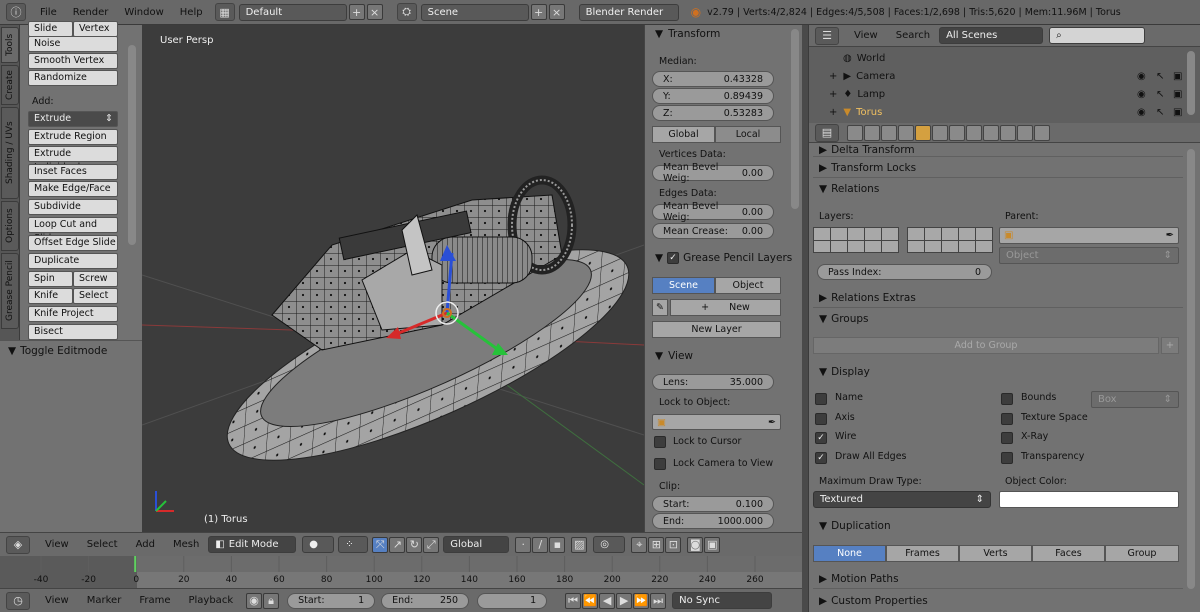  Describe the element at coordinates (538, 12) in the screenshot. I see `add-scene-icon: +` at that location.